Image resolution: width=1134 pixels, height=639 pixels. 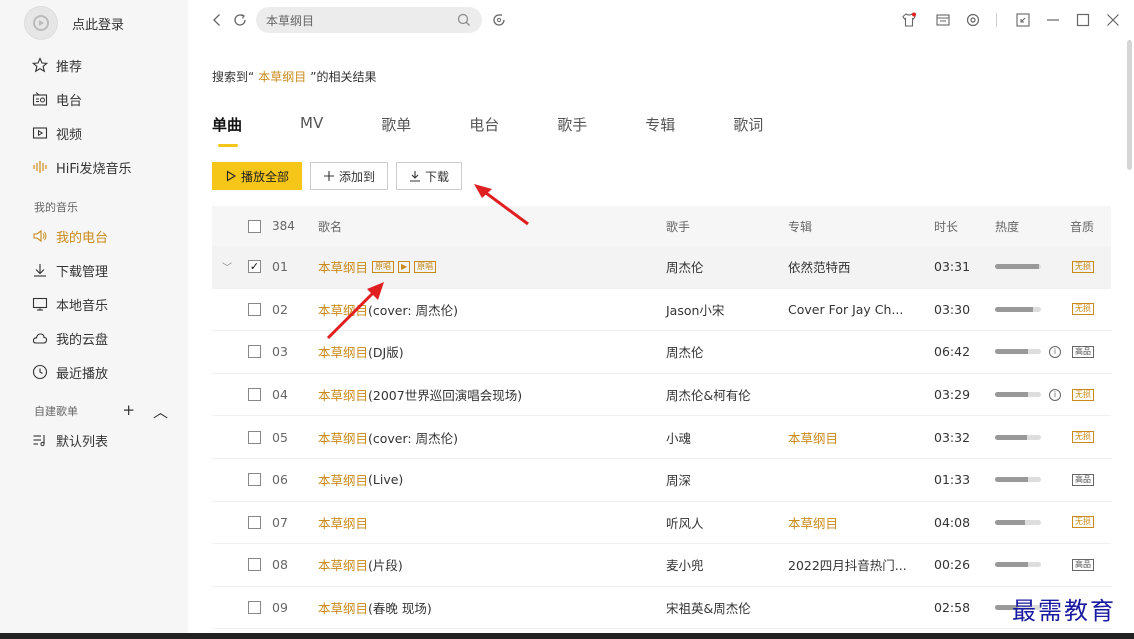 What do you see at coordinates (1113, 20) in the screenshot?
I see `close-button` at bounding box center [1113, 20].